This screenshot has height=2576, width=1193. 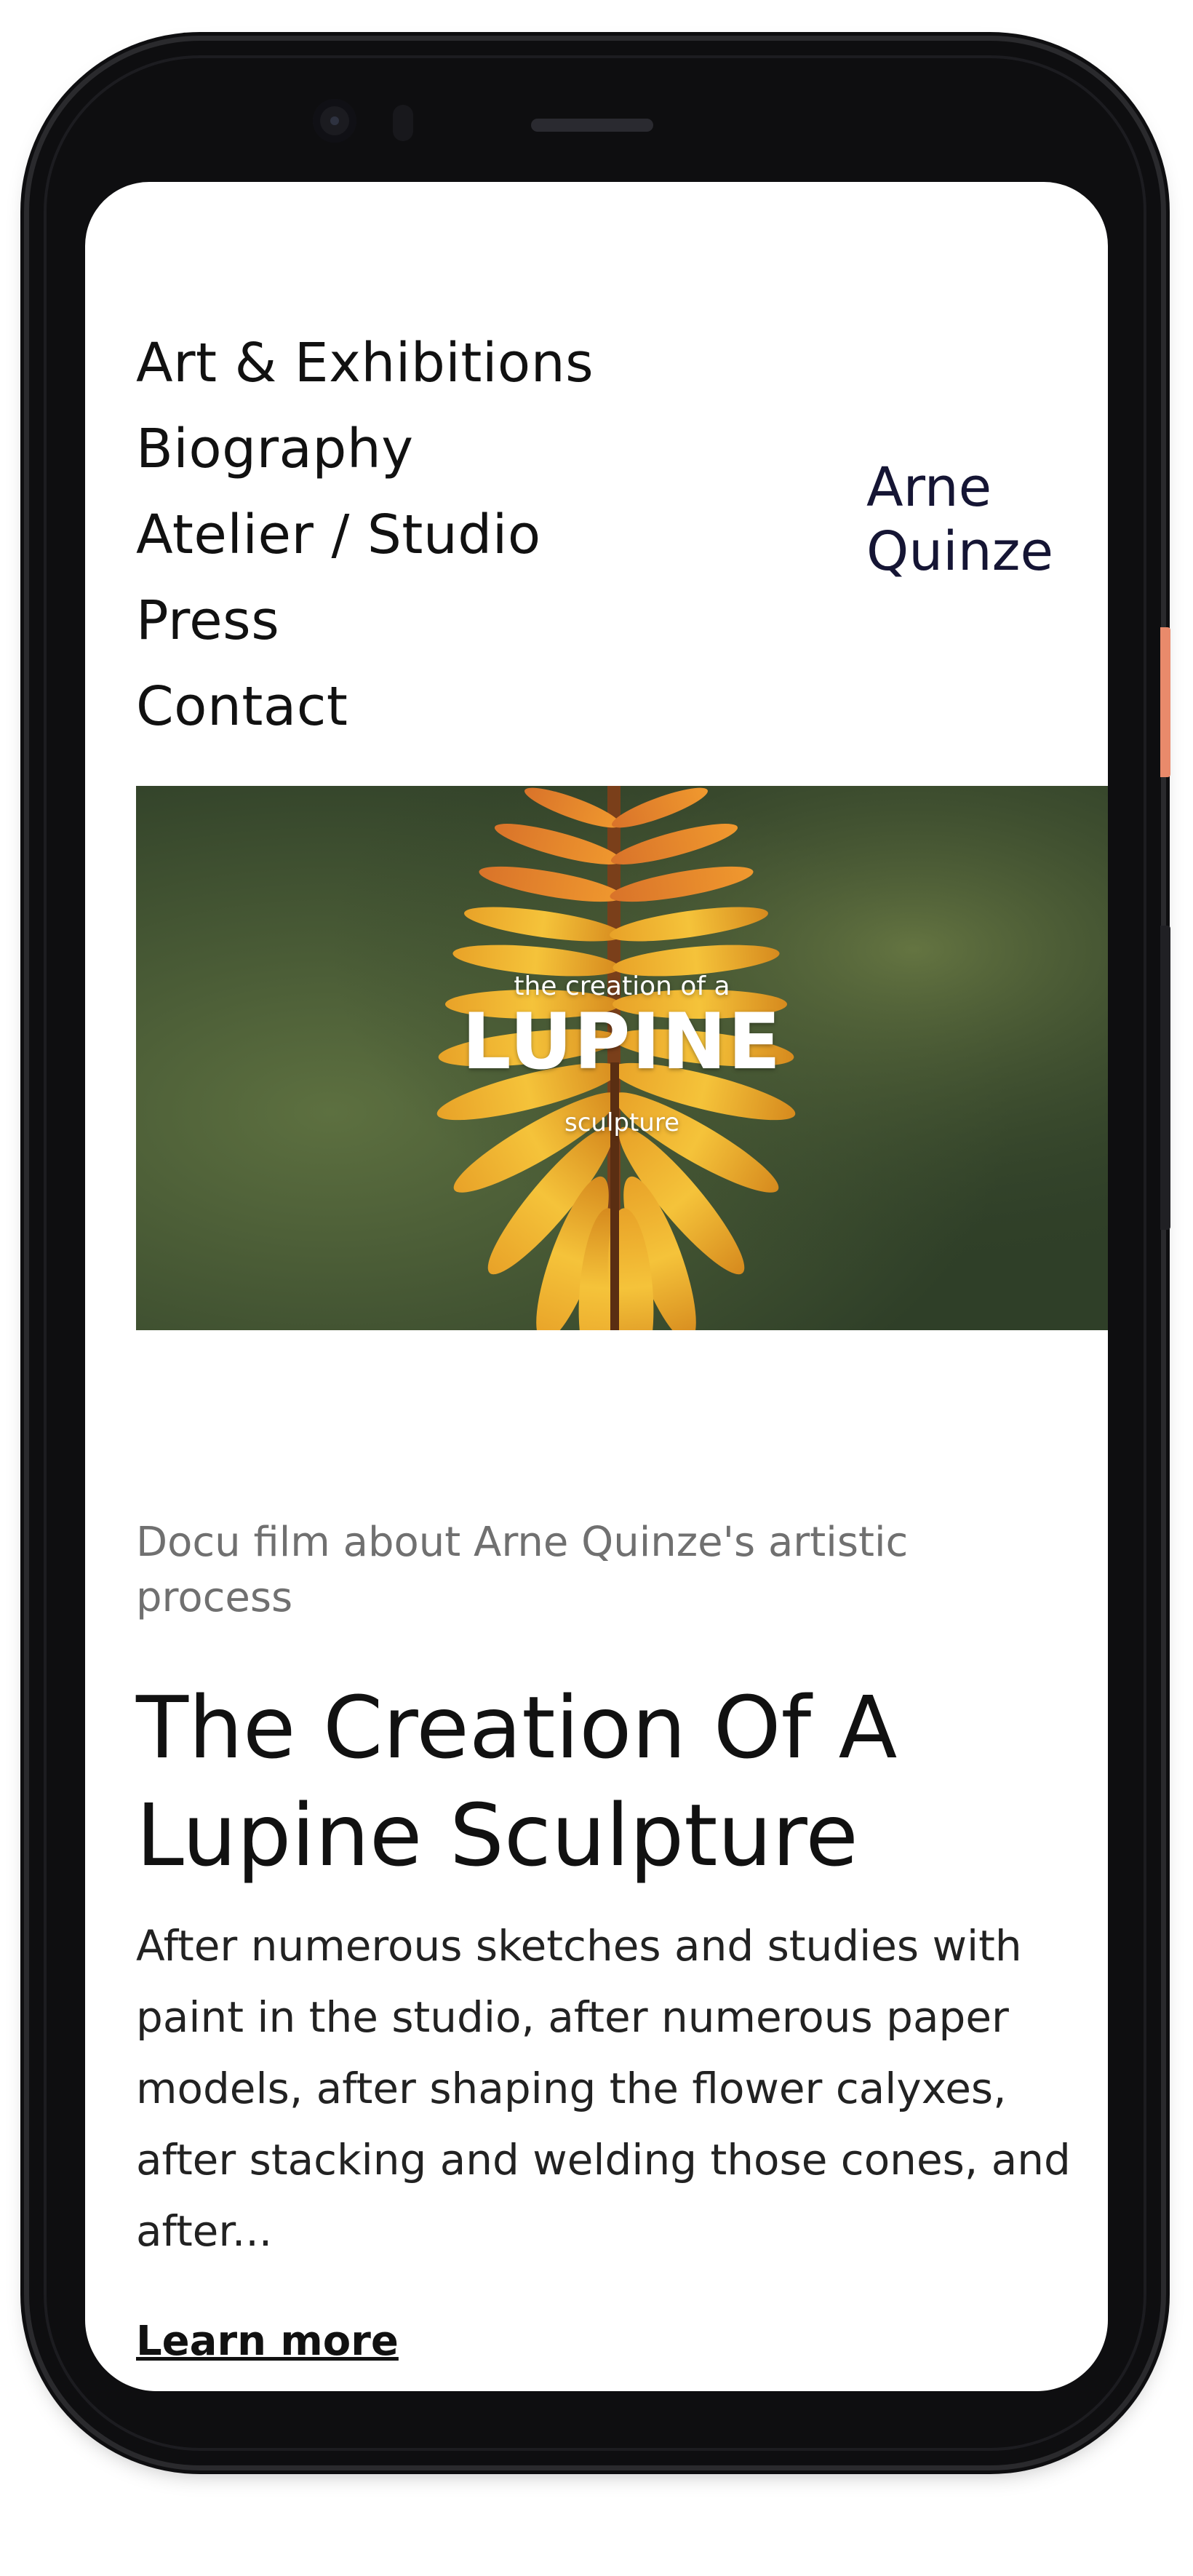 What do you see at coordinates (622, 1122) in the screenshot?
I see `hero-subtitle: sculpture` at bounding box center [622, 1122].